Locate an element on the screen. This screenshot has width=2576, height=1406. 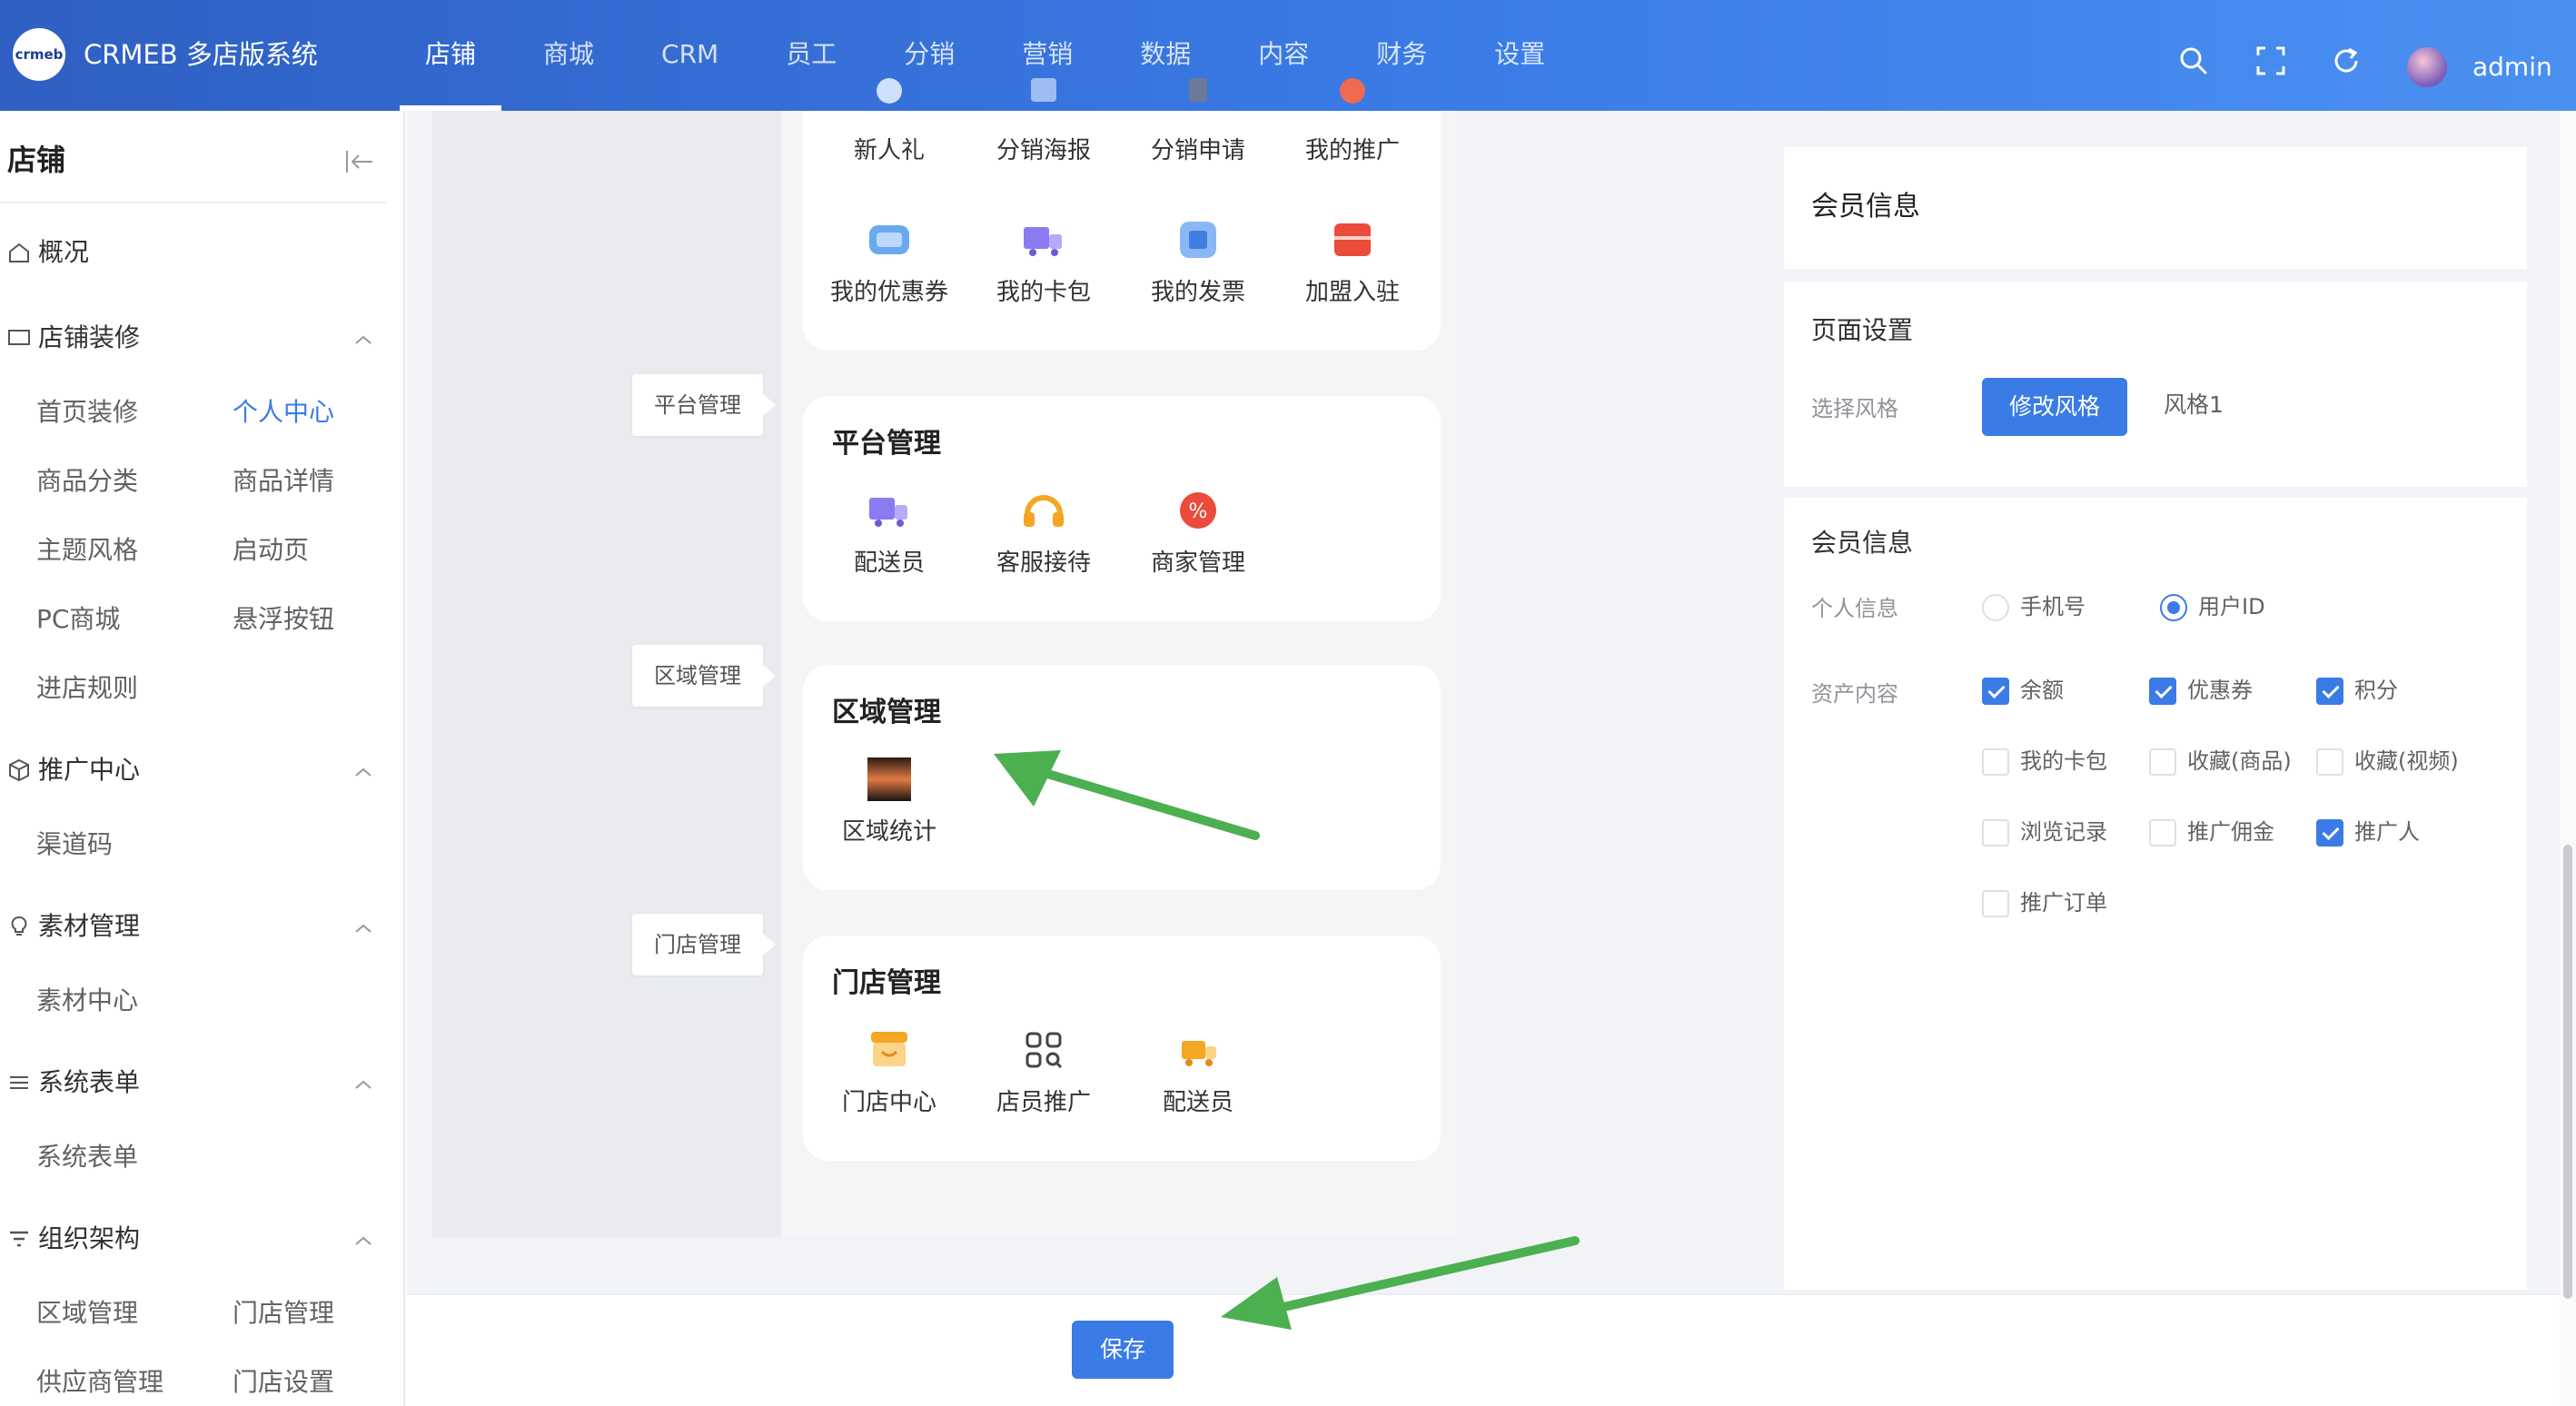
grid-item-distribution-apply: 分销申请 is located at coordinates (1198, 120).